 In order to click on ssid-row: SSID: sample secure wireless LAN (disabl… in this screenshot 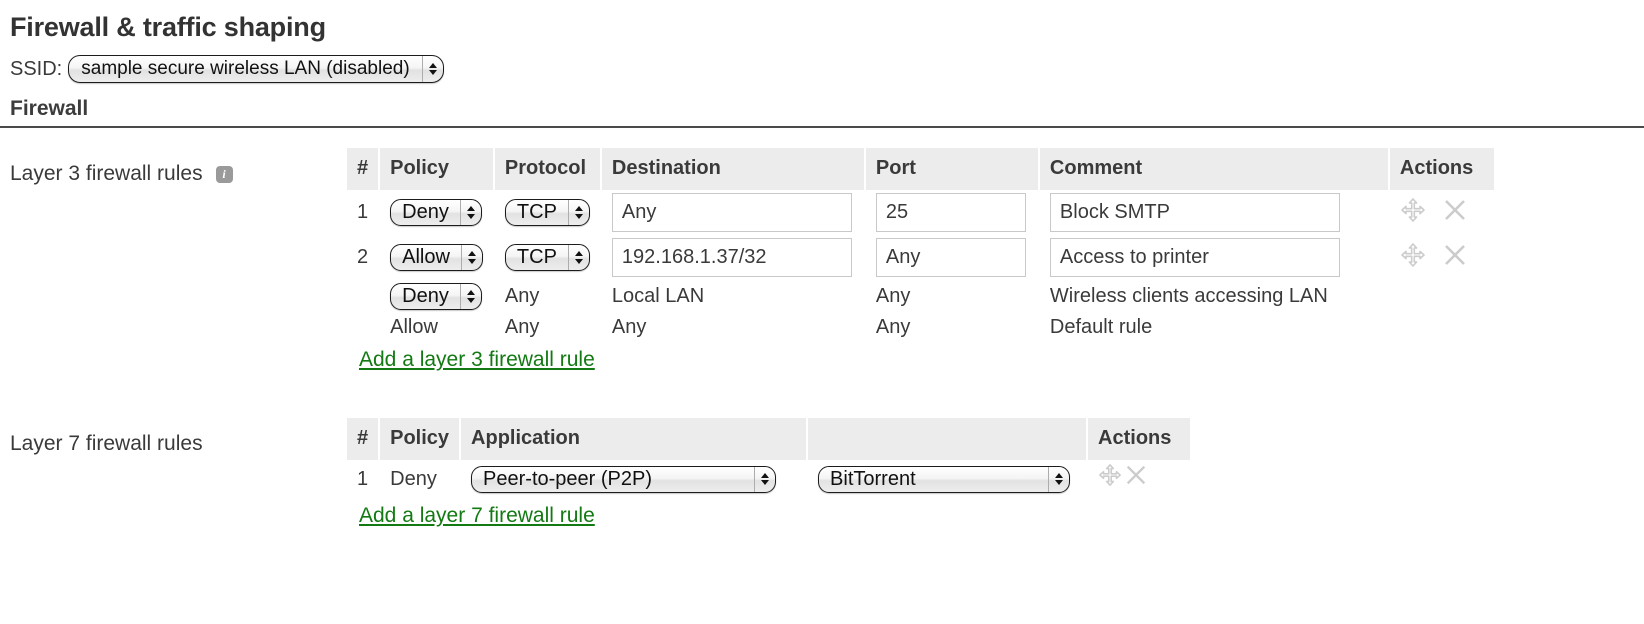, I will do `click(822, 63)`.